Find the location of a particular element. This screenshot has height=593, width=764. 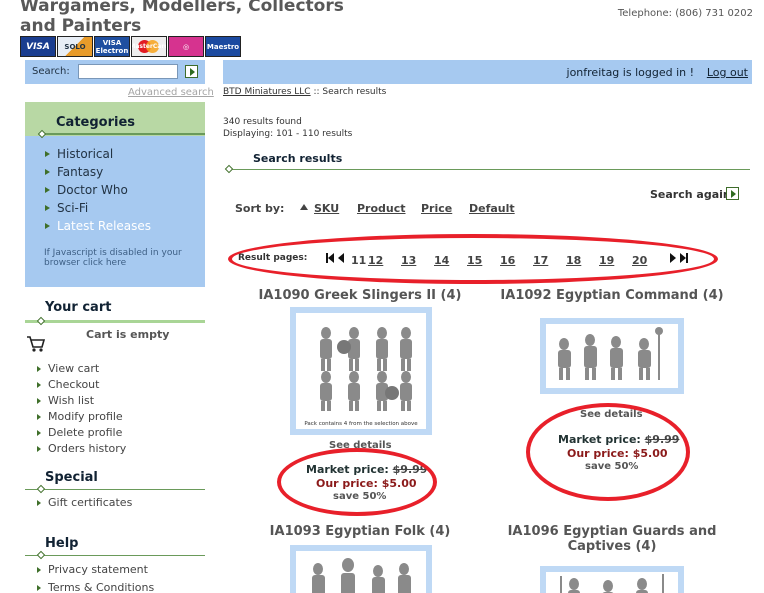

category-fantasy: Fantasy is located at coordinates (98, 172).